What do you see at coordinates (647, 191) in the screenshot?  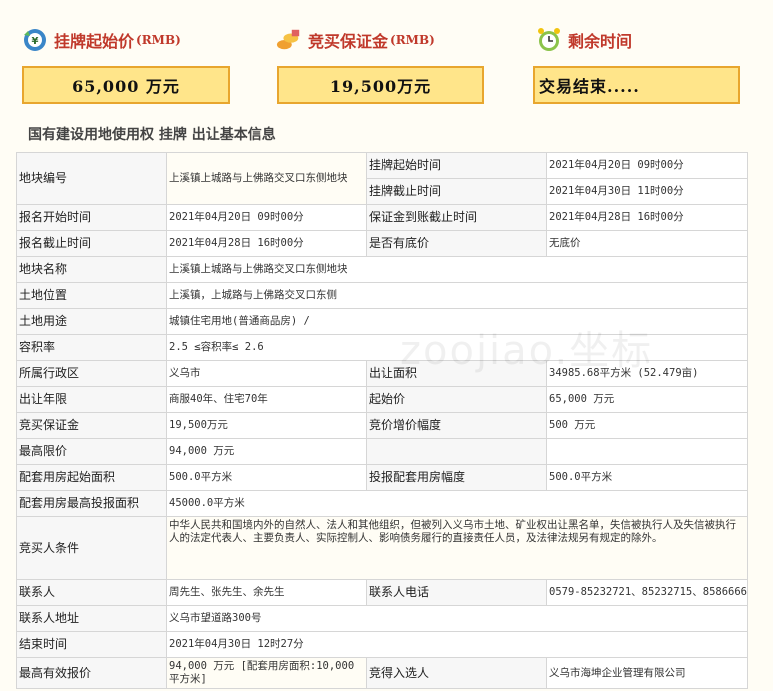 I see `listing-end-value: 2021年04月30日 11时00分` at bounding box center [647, 191].